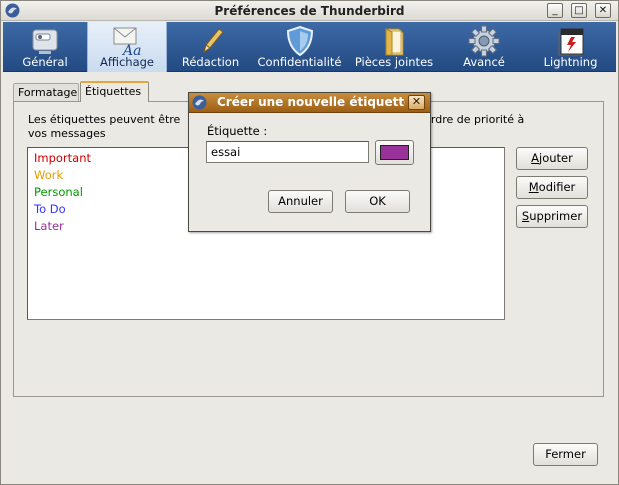 The width and height of the screenshot is (619, 485). Describe the element at coordinates (300, 201) in the screenshot. I see `cancel-button: Annuler` at that location.